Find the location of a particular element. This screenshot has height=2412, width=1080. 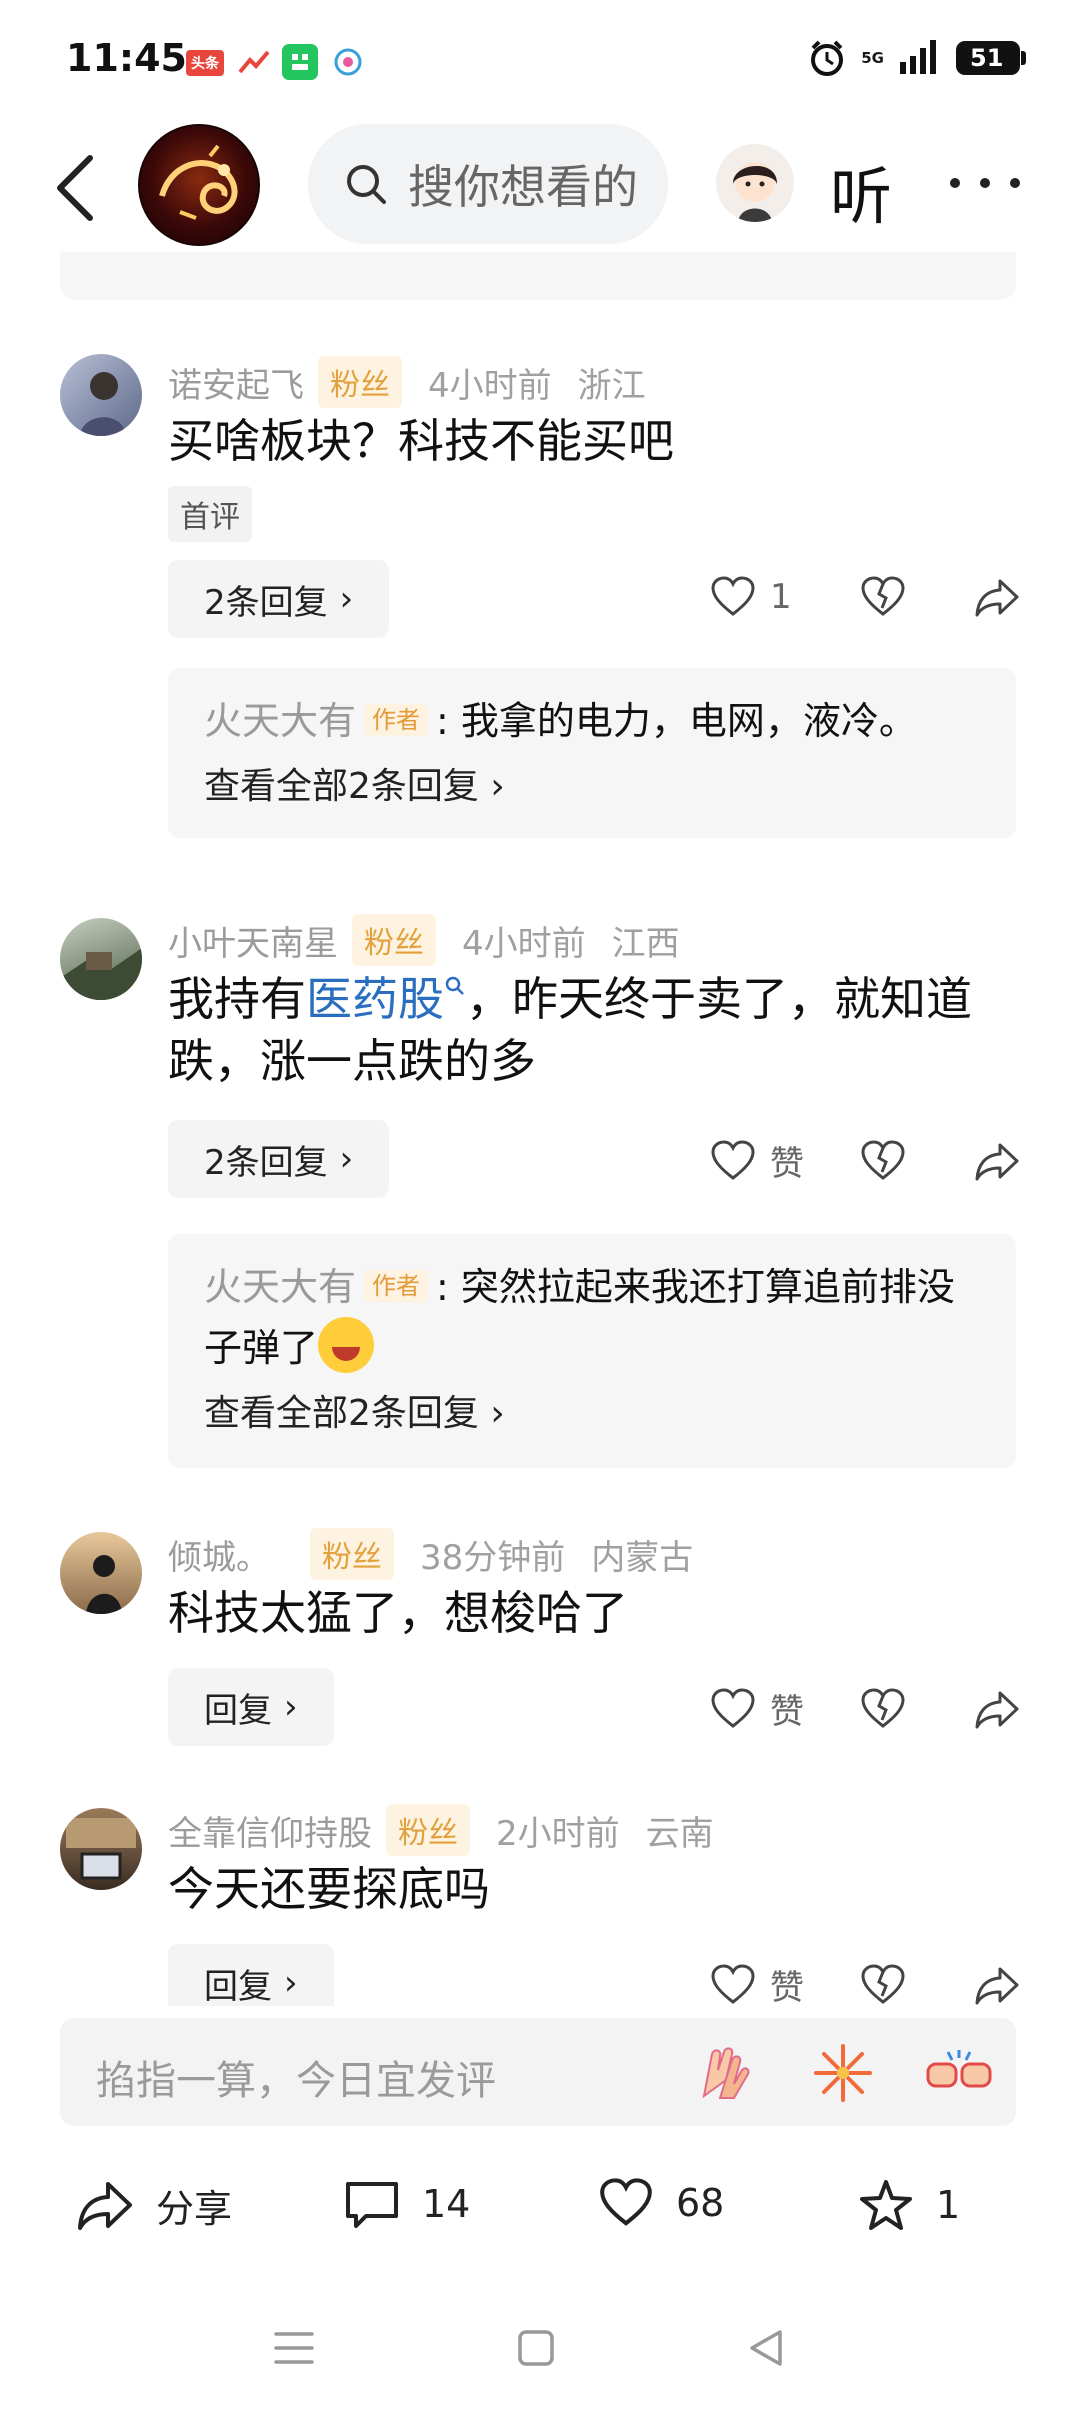

back-triangle-icon is located at coordinates (766, 2348).